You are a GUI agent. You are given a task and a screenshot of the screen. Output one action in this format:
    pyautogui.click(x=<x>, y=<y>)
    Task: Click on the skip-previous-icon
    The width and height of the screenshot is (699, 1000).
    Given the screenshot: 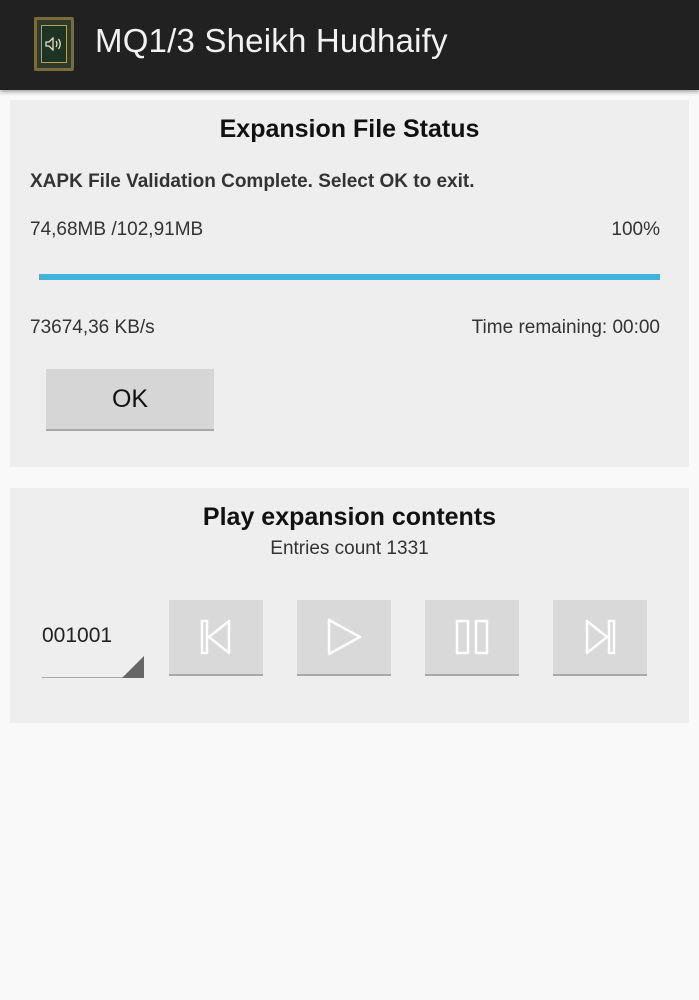 What is the action you would take?
    pyautogui.click(x=215, y=637)
    